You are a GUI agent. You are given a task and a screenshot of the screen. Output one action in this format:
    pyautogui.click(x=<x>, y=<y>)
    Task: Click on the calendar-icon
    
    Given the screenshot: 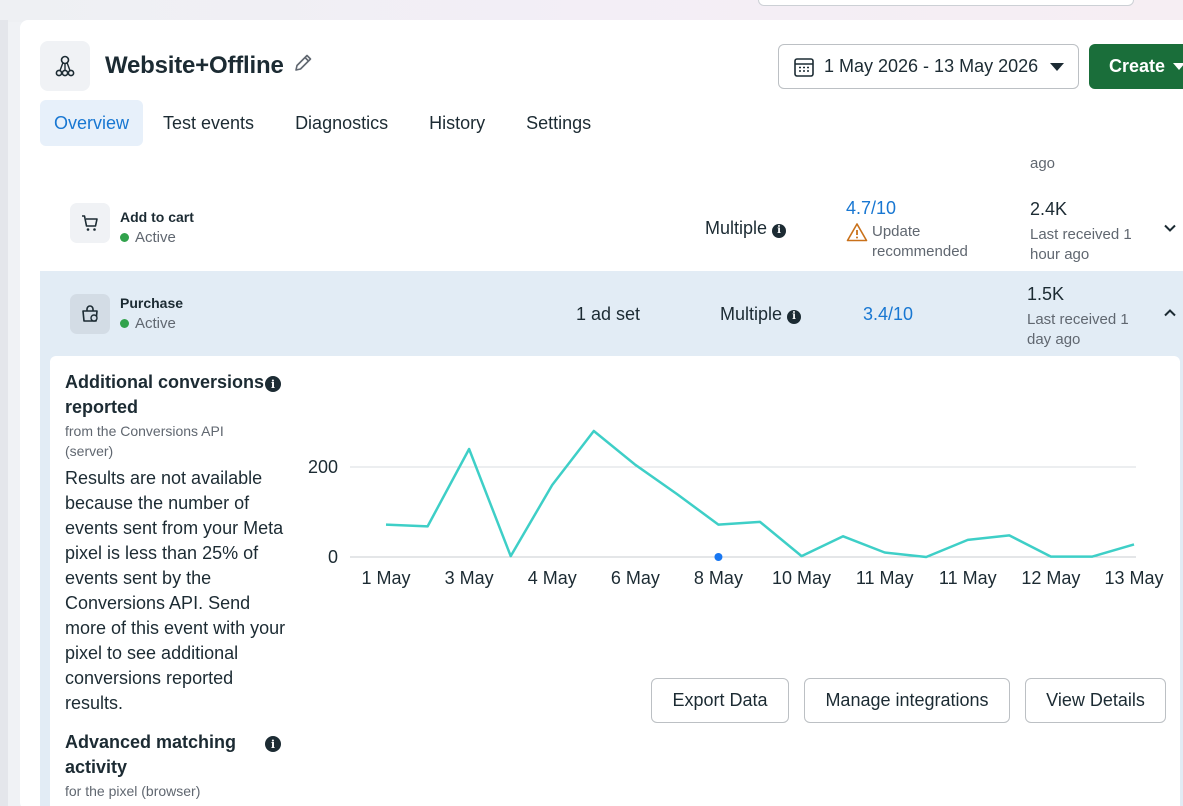 What is the action you would take?
    pyautogui.click(x=804, y=67)
    